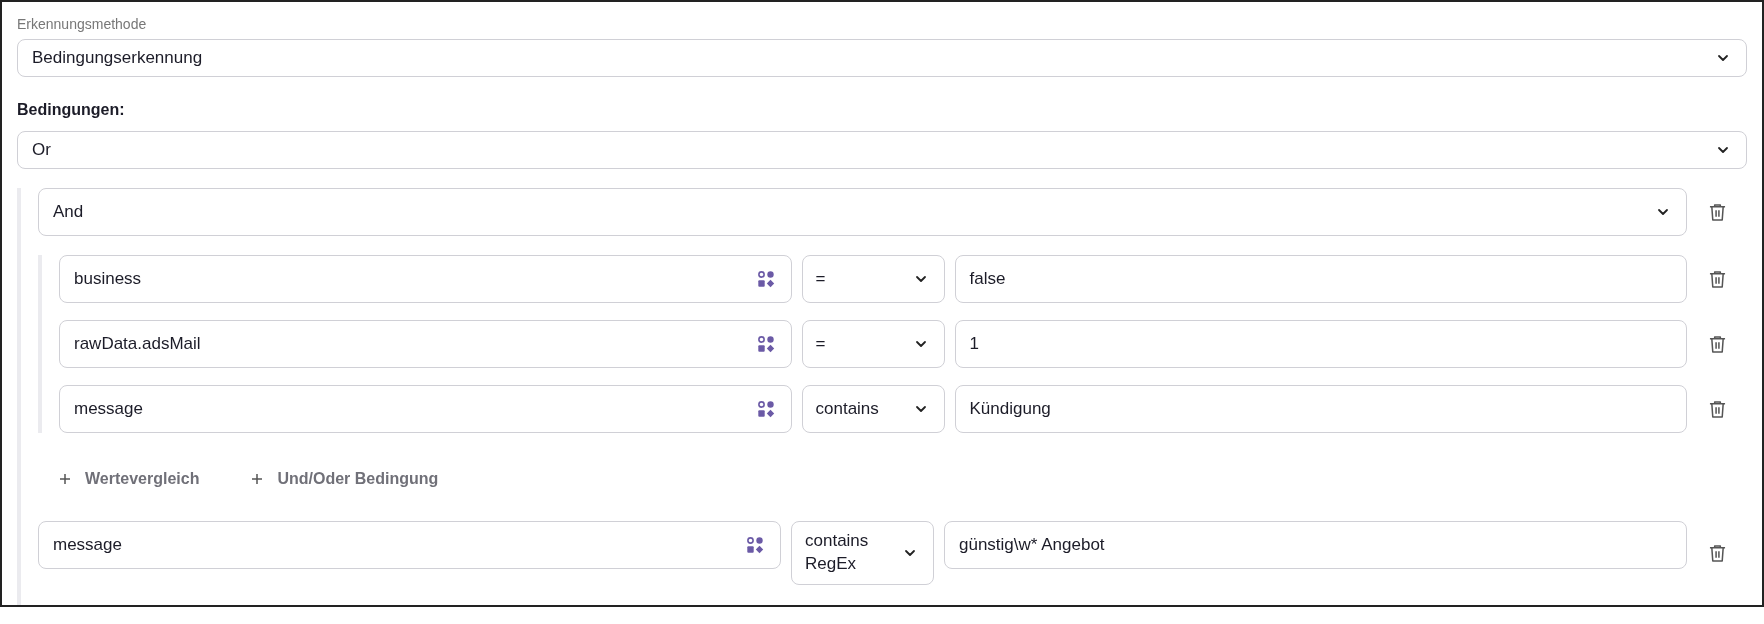  I want to click on value-field: false, so click(1320, 279).